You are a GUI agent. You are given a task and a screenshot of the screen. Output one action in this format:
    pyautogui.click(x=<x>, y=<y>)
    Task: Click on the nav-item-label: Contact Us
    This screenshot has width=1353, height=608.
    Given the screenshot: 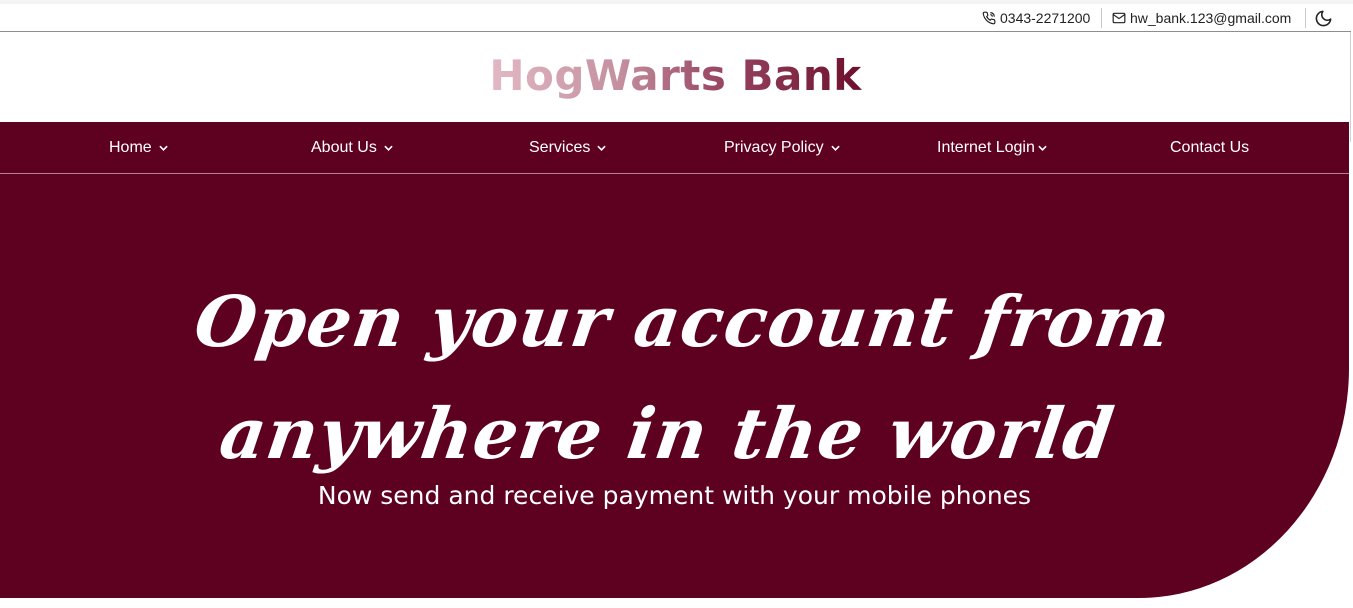 What is the action you would take?
    pyautogui.click(x=1210, y=147)
    